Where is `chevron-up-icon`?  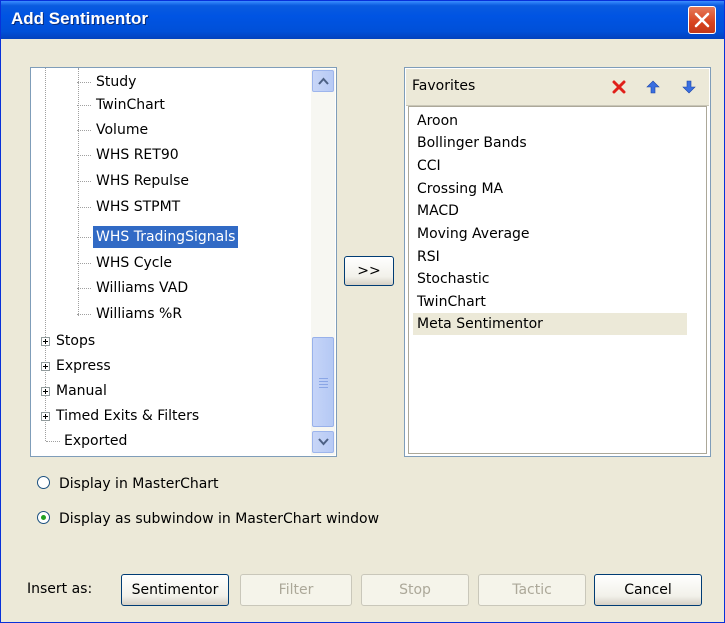 chevron-up-icon is located at coordinates (323, 81).